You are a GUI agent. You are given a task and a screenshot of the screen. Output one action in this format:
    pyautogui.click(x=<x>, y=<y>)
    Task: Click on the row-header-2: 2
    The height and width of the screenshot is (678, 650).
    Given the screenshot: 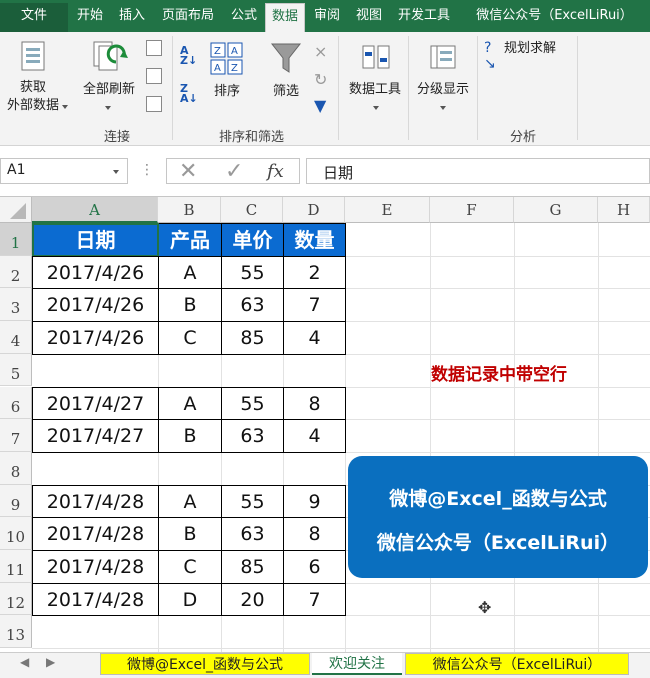 What is the action you would take?
    pyautogui.click(x=16, y=272)
    